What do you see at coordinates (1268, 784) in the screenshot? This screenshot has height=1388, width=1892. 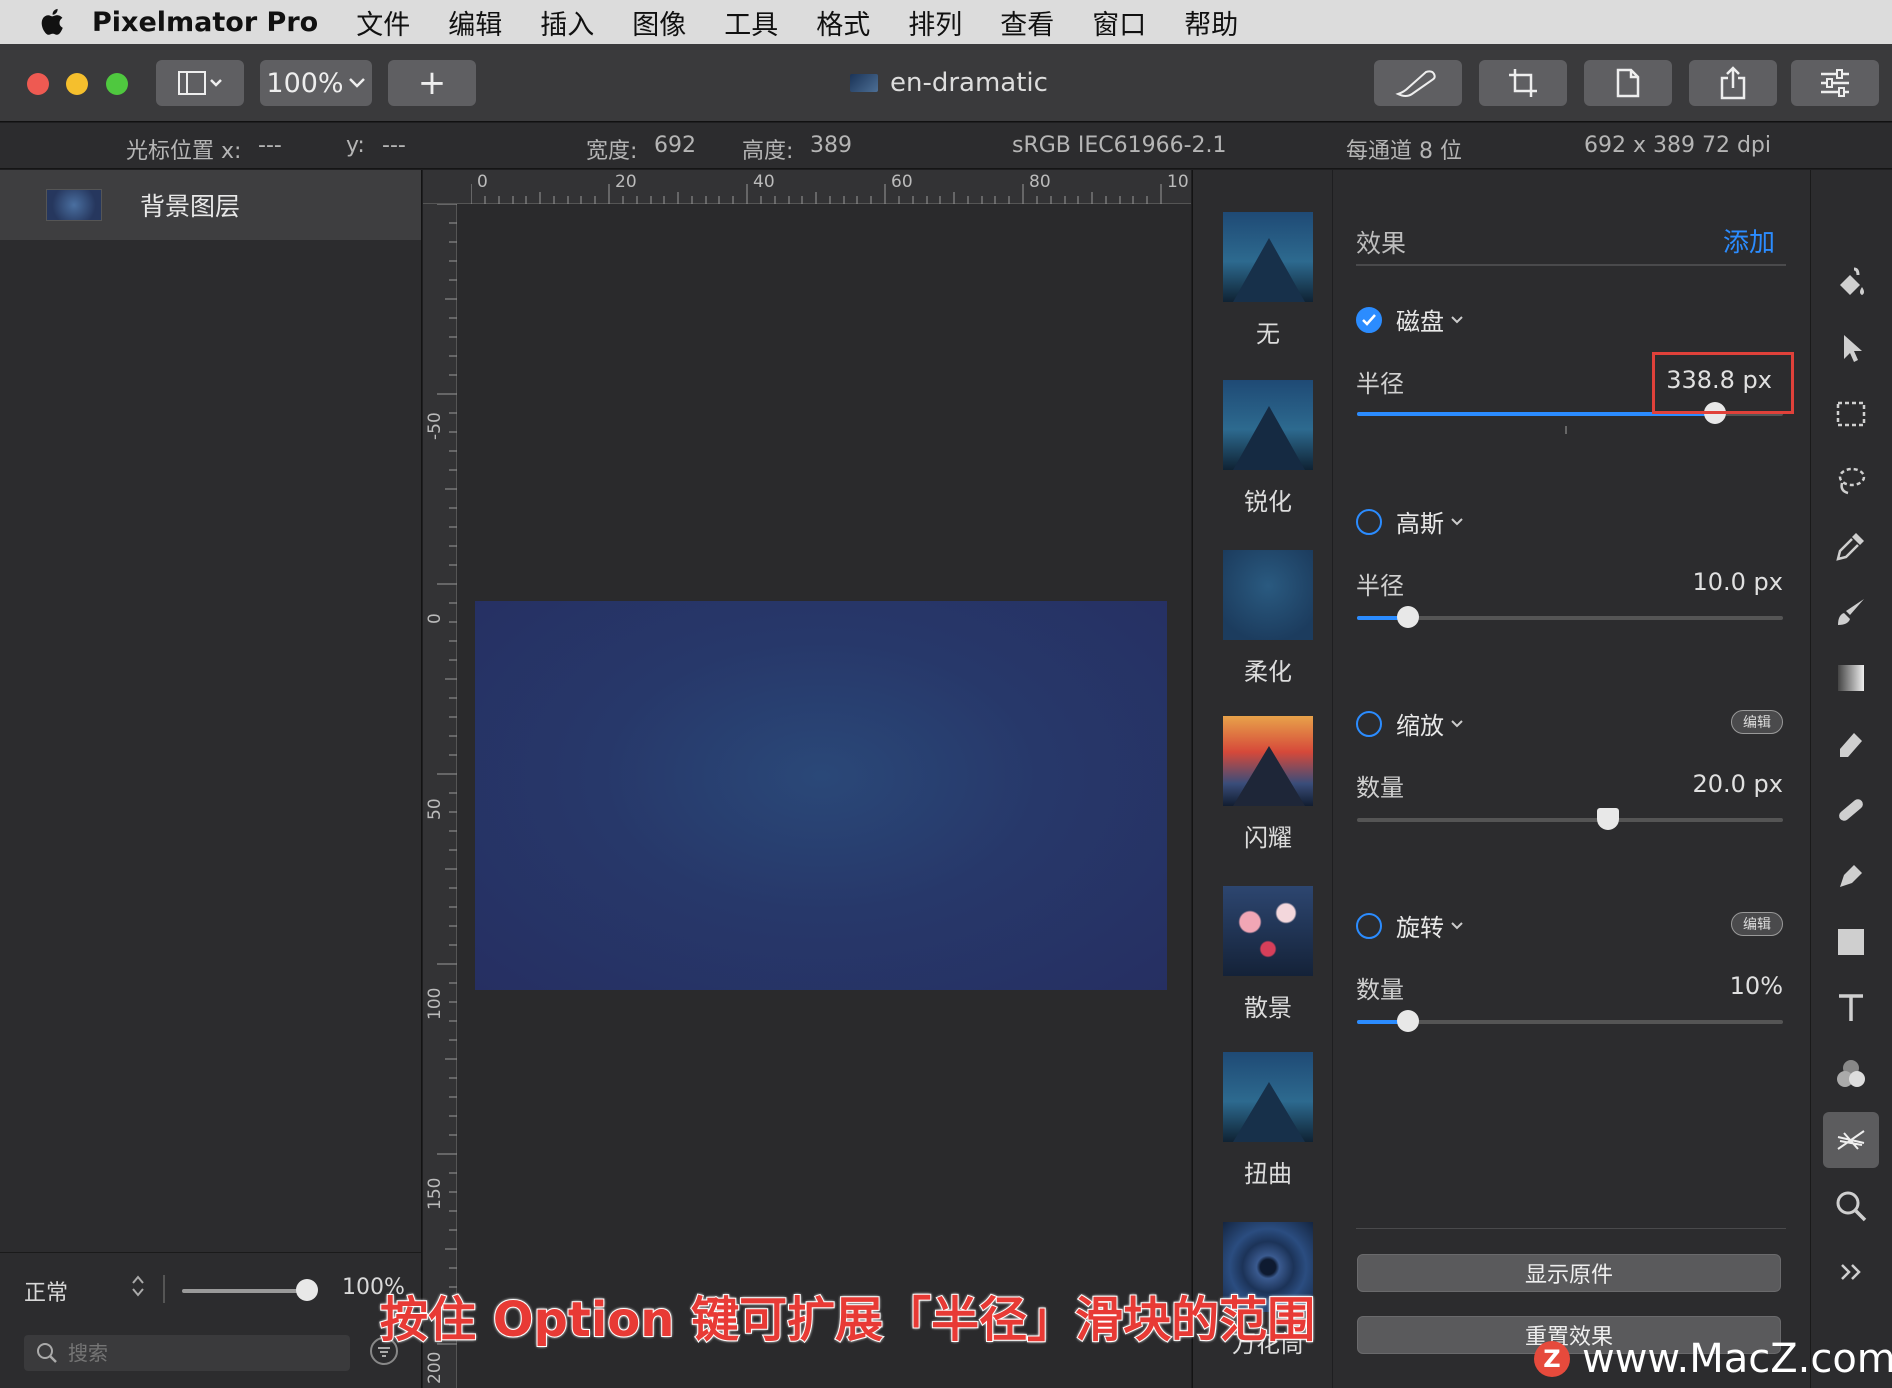 I see `preset-shine: 闪耀` at bounding box center [1268, 784].